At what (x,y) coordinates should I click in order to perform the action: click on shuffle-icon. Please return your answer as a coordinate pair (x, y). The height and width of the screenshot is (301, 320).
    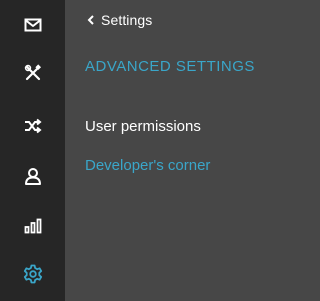
    Looking at the image, I should click on (33, 126).